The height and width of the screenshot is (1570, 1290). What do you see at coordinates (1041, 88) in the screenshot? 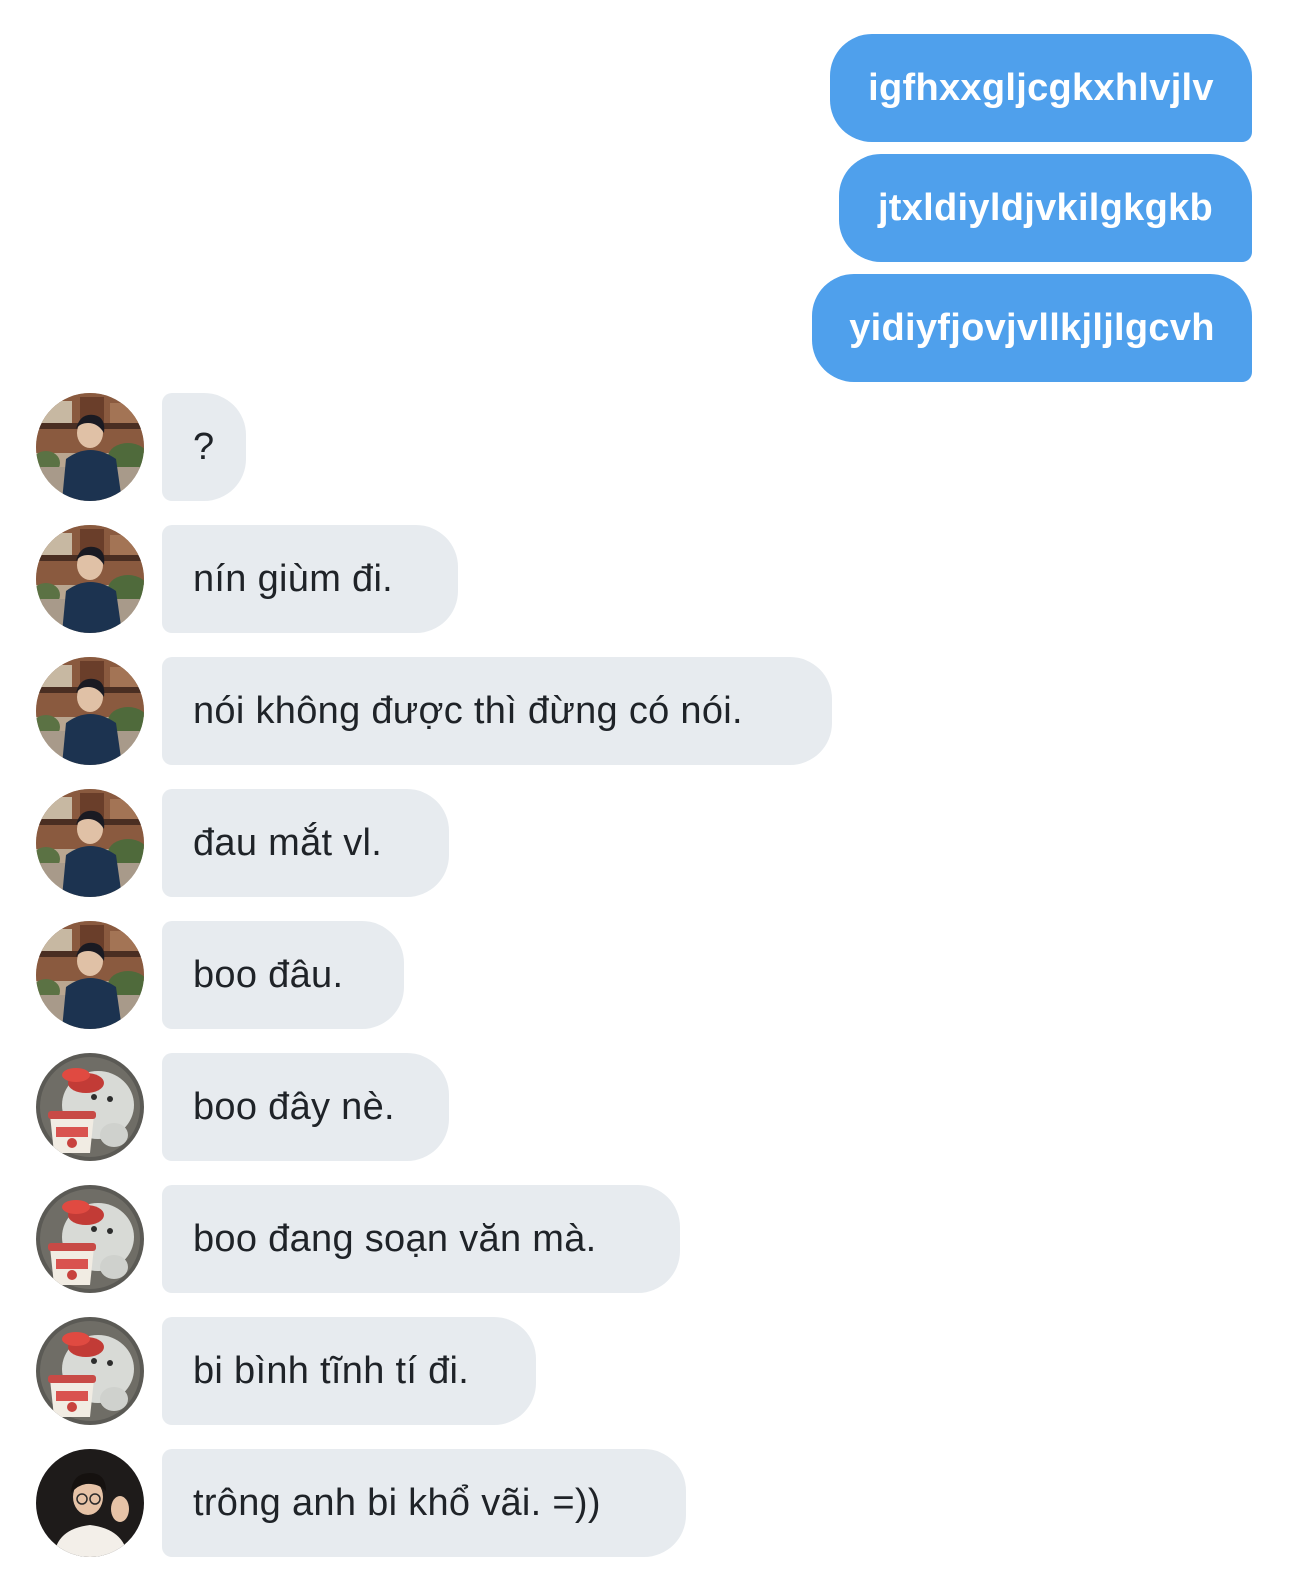
I see `sent-message-bubble: igfhxxgljcgkxhlvjlv` at bounding box center [1041, 88].